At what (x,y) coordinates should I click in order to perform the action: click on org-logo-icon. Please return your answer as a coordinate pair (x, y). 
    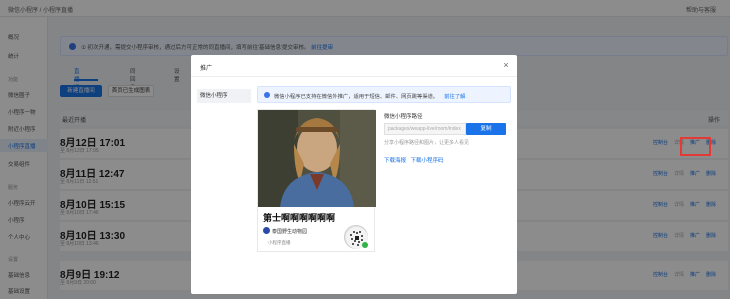
    Looking at the image, I should click on (266, 230).